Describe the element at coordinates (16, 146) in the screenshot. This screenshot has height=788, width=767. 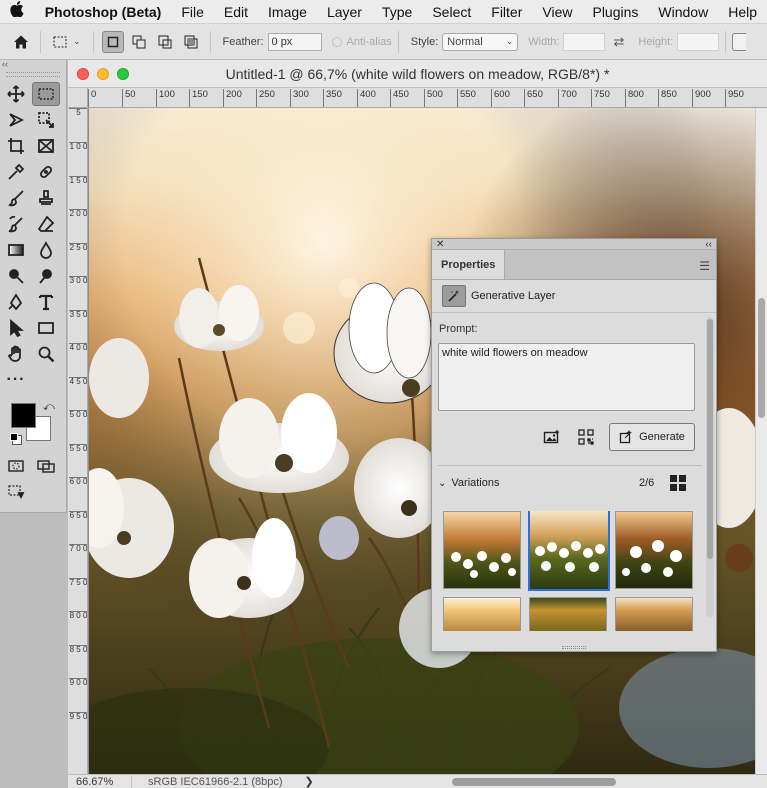
I see `crop-tool-icon` at that location.